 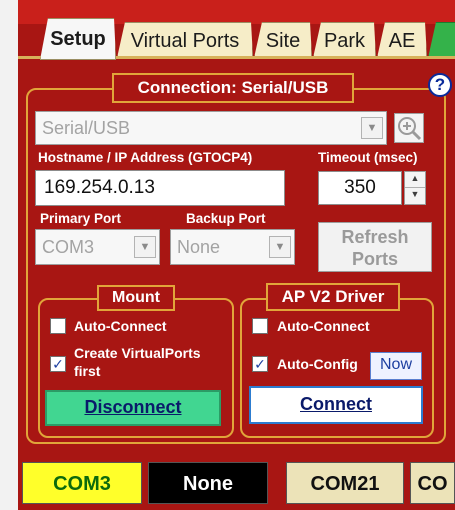 What do you see at coordinates (333, 297) in the screenshot?
I see `ap-driver-title: AP V2 Driver` at bounding box center [333, 297].